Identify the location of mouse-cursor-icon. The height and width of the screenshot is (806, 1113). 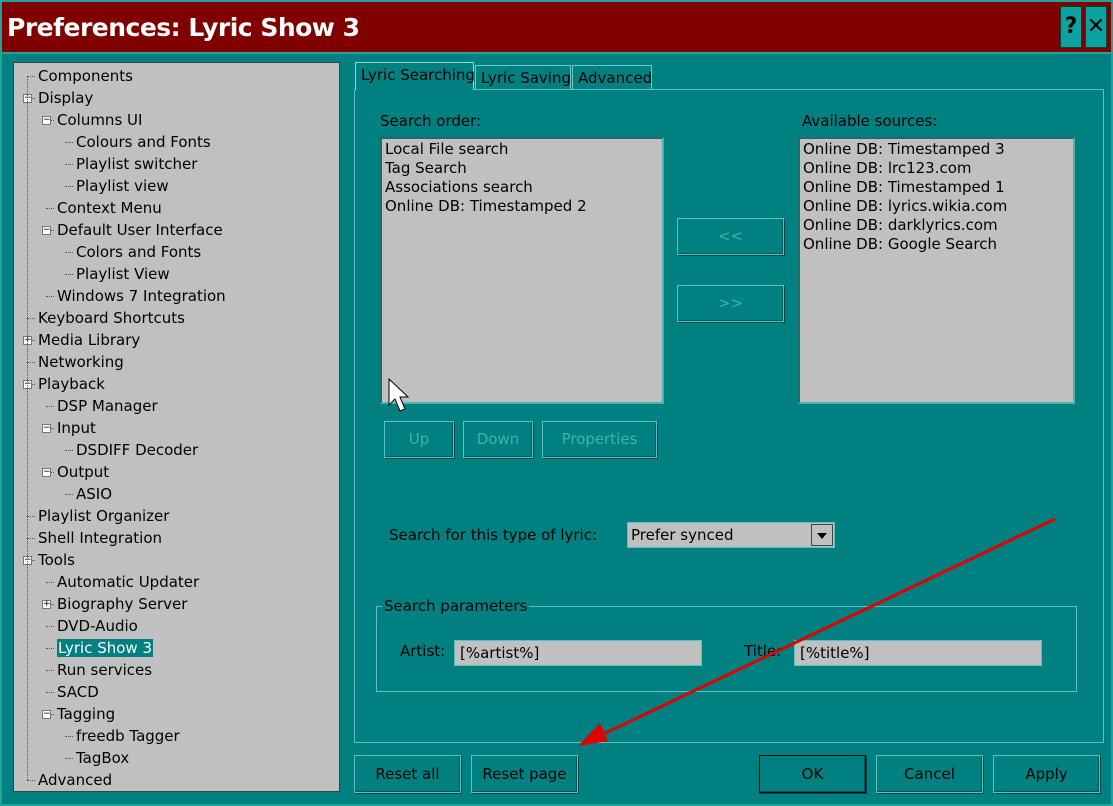
(399, 394).